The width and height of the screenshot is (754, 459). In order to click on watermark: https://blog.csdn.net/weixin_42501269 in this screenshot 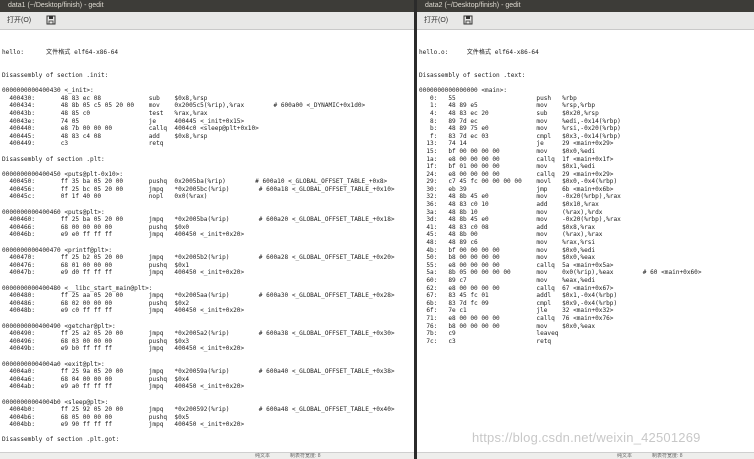, I will do `click(586, 437)`.